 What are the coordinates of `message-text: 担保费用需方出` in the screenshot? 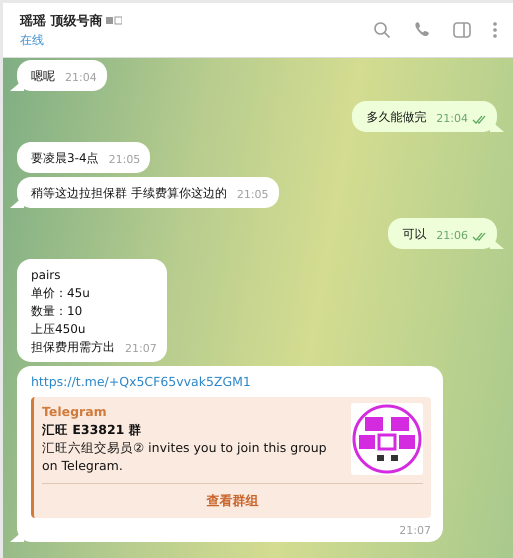 It's located at (73, 347).